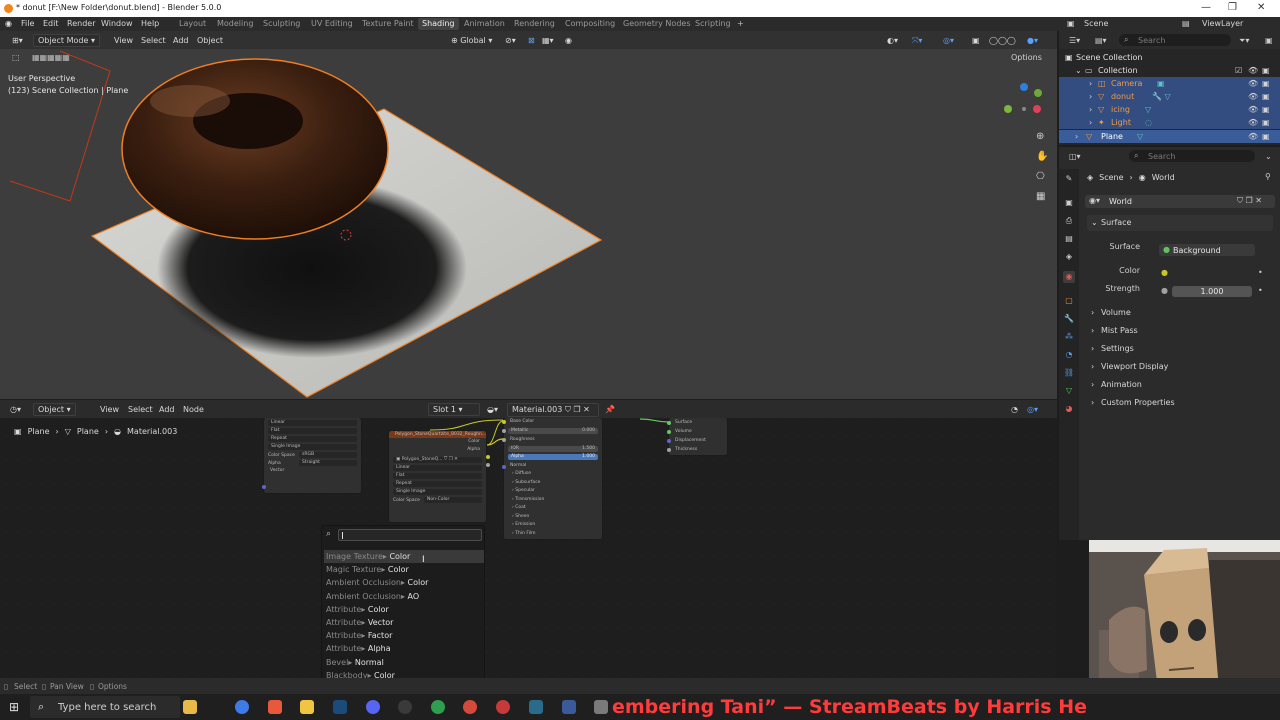  Describe the element at coordinates (332, 23) in the screenshot. I see `workspace-tab-uv-editing: UV Editing` at that location.